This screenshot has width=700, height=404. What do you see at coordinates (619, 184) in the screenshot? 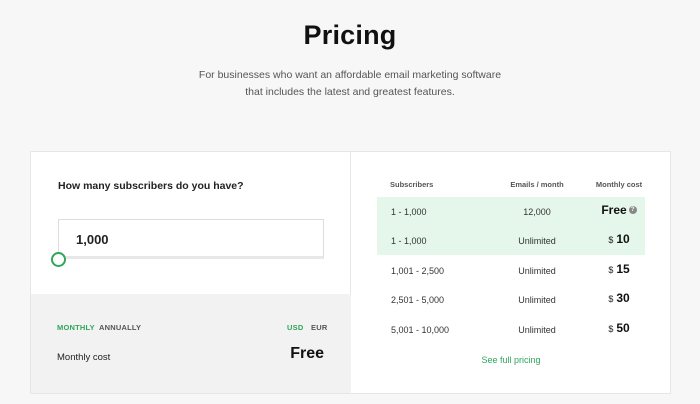
I see `column-header-cost: Monthly cost` at bounding box center [619, 184].